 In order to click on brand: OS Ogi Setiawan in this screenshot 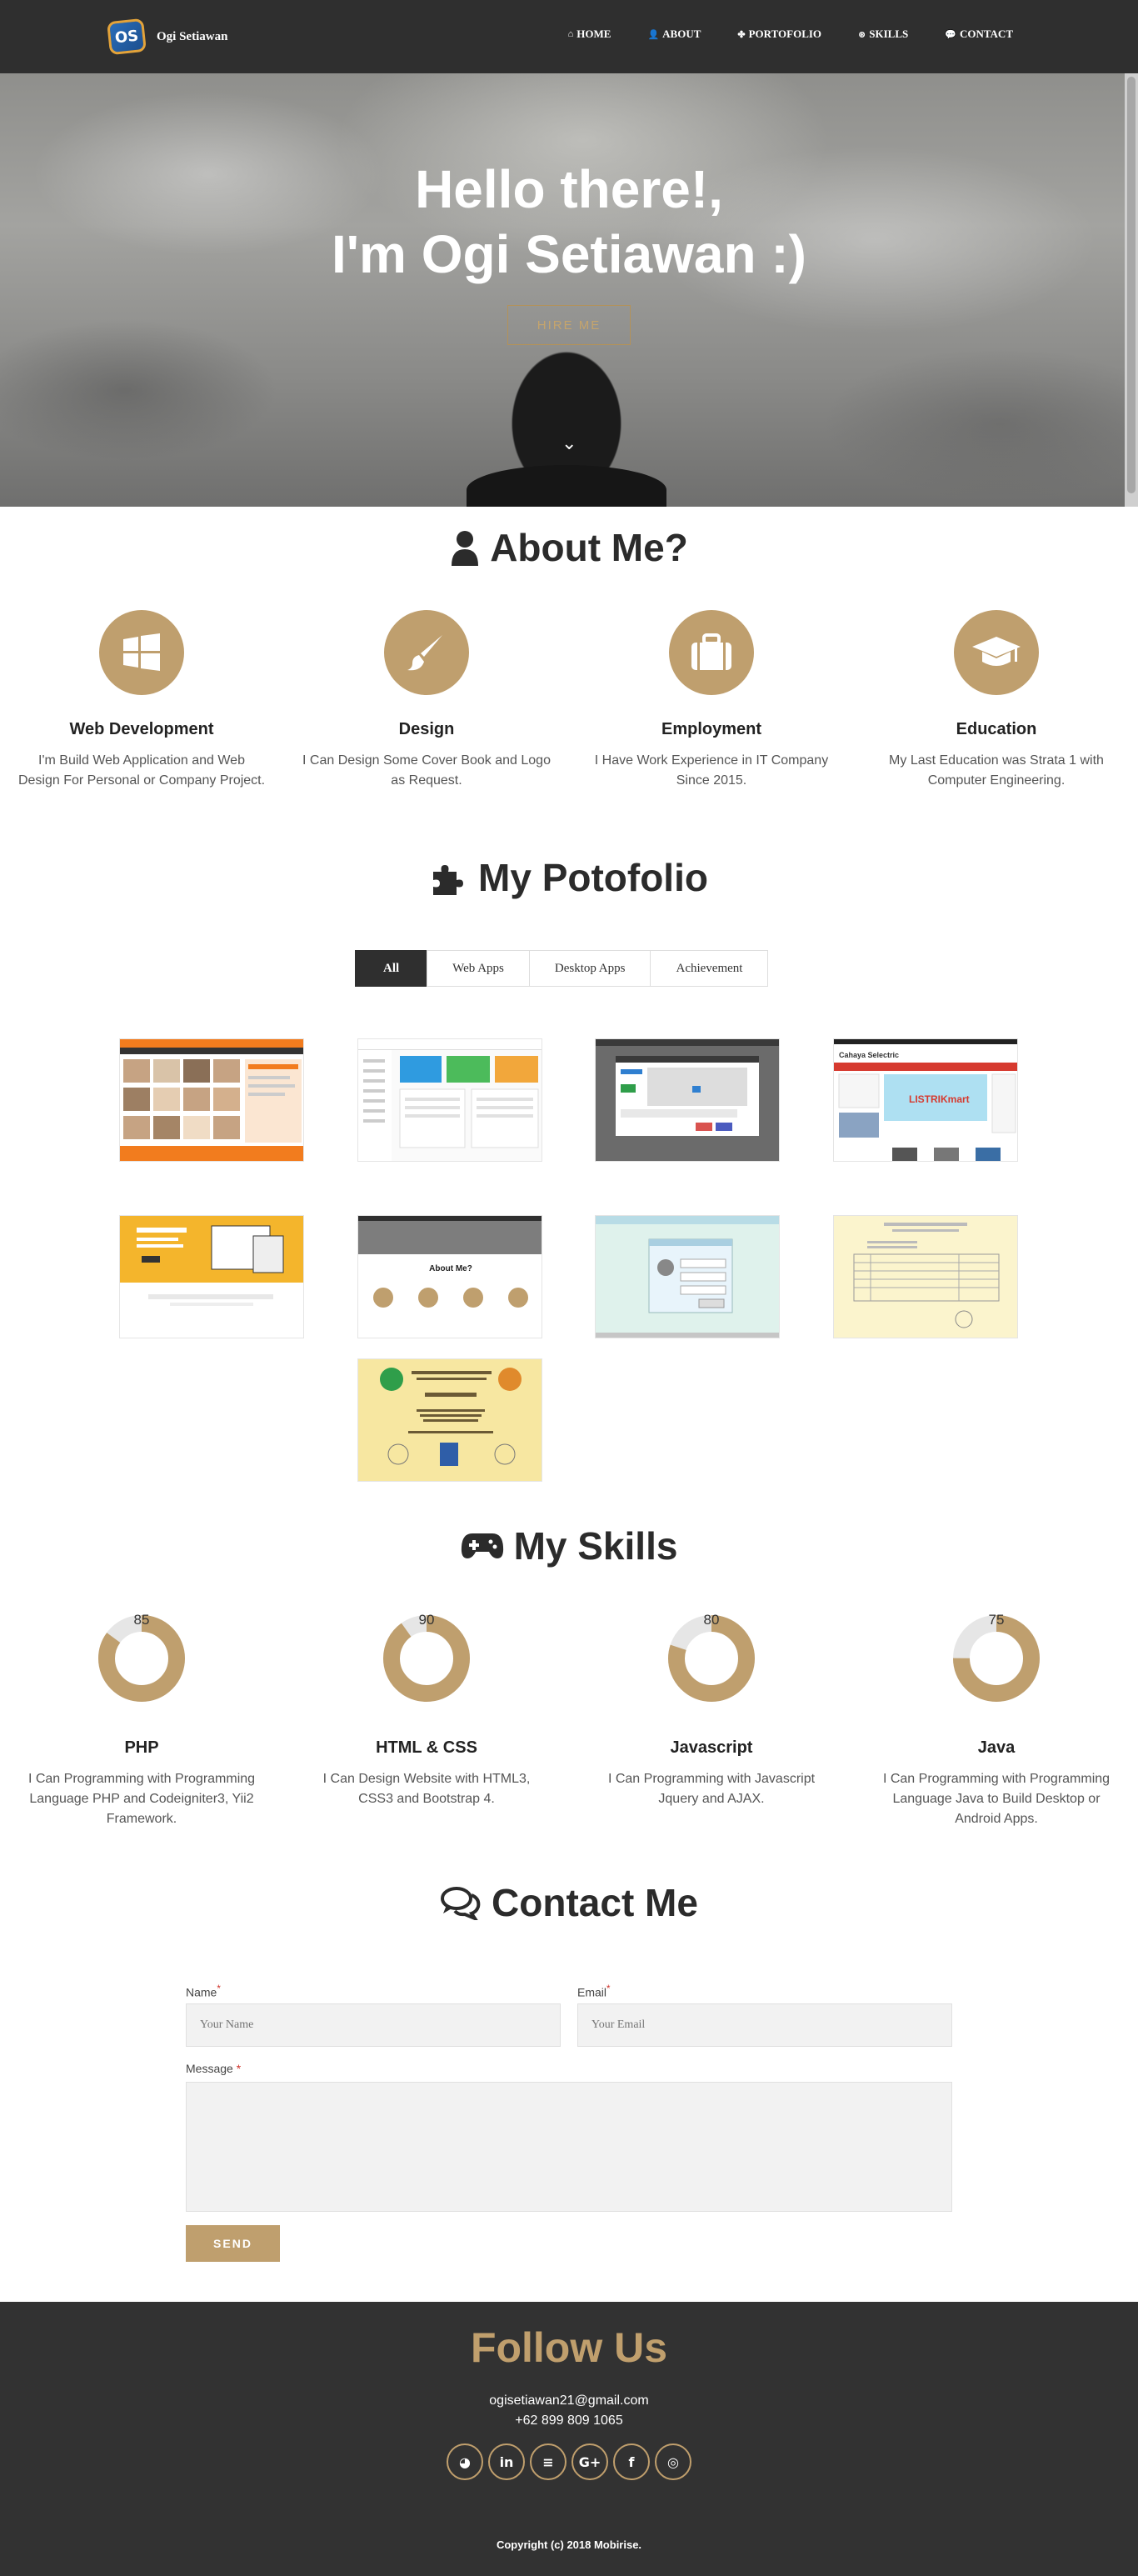, I will do `click(167, 37)`.